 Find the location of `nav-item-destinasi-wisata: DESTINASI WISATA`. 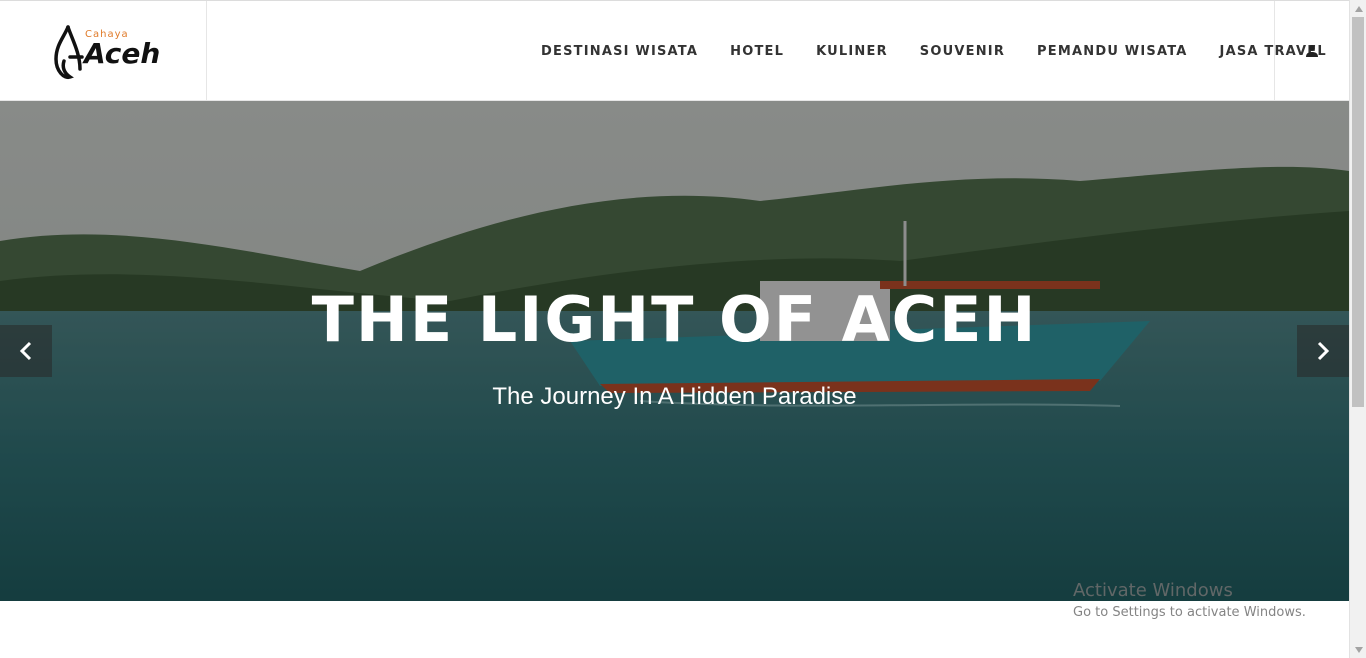

nav-item-destinasi-wisata: DESTINASI WISATA is located at coordinates (619, 51).